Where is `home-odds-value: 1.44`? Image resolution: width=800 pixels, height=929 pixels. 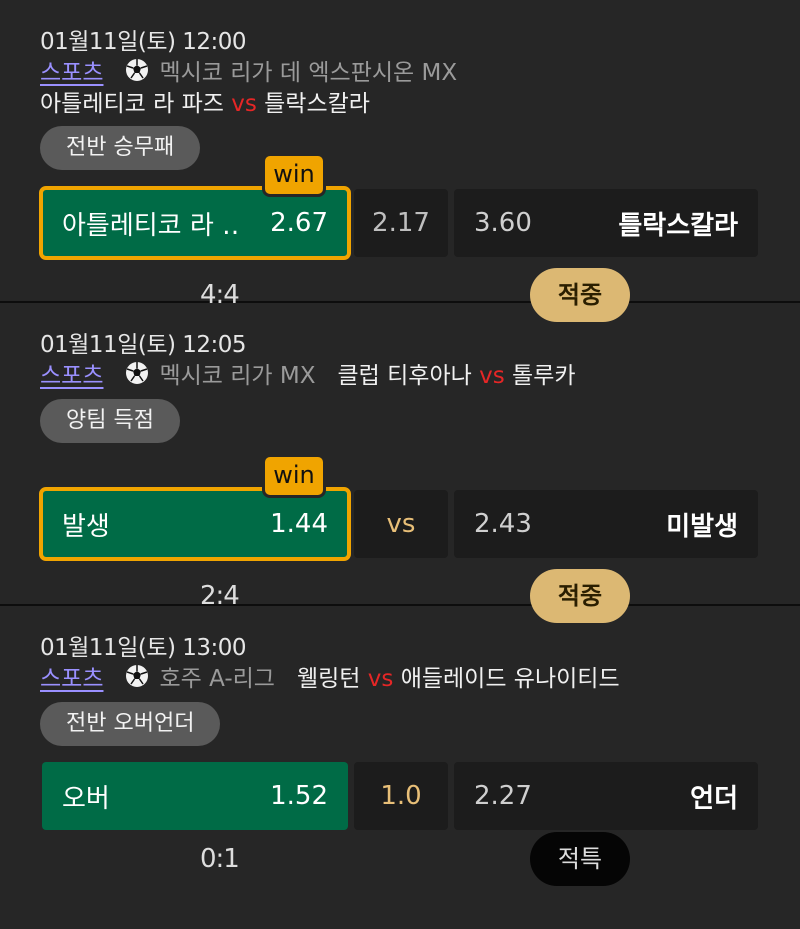
home-odds-value: 1.44 is located at coordinates (299, 524).